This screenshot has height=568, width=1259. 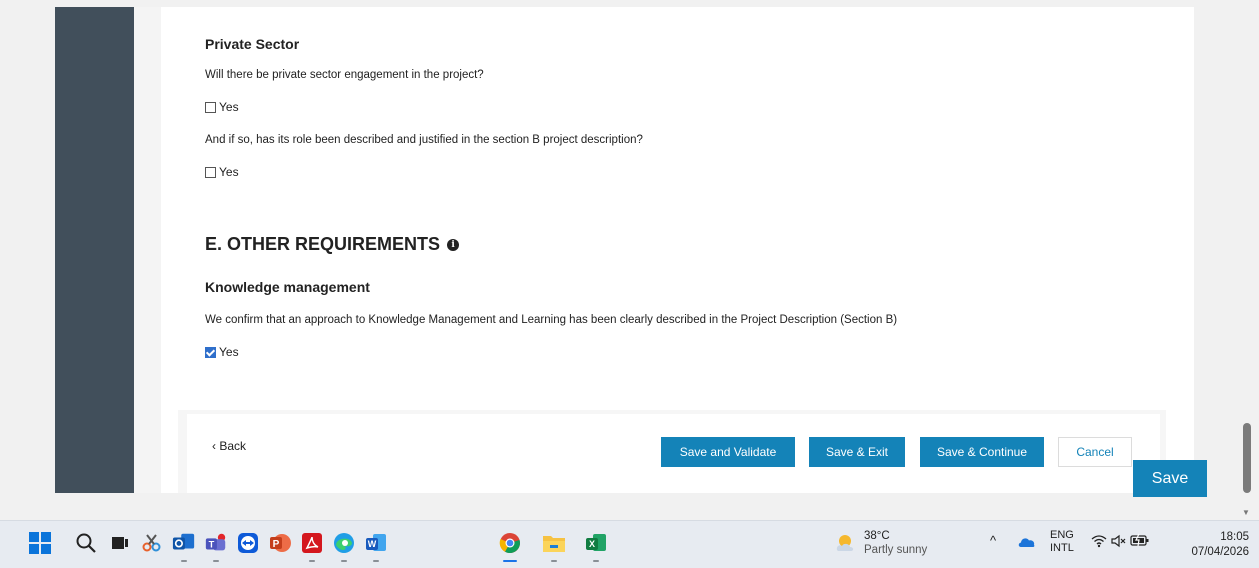 I want to click on knowledge-management-title: Knowledge management, so click(x=287, y=287).